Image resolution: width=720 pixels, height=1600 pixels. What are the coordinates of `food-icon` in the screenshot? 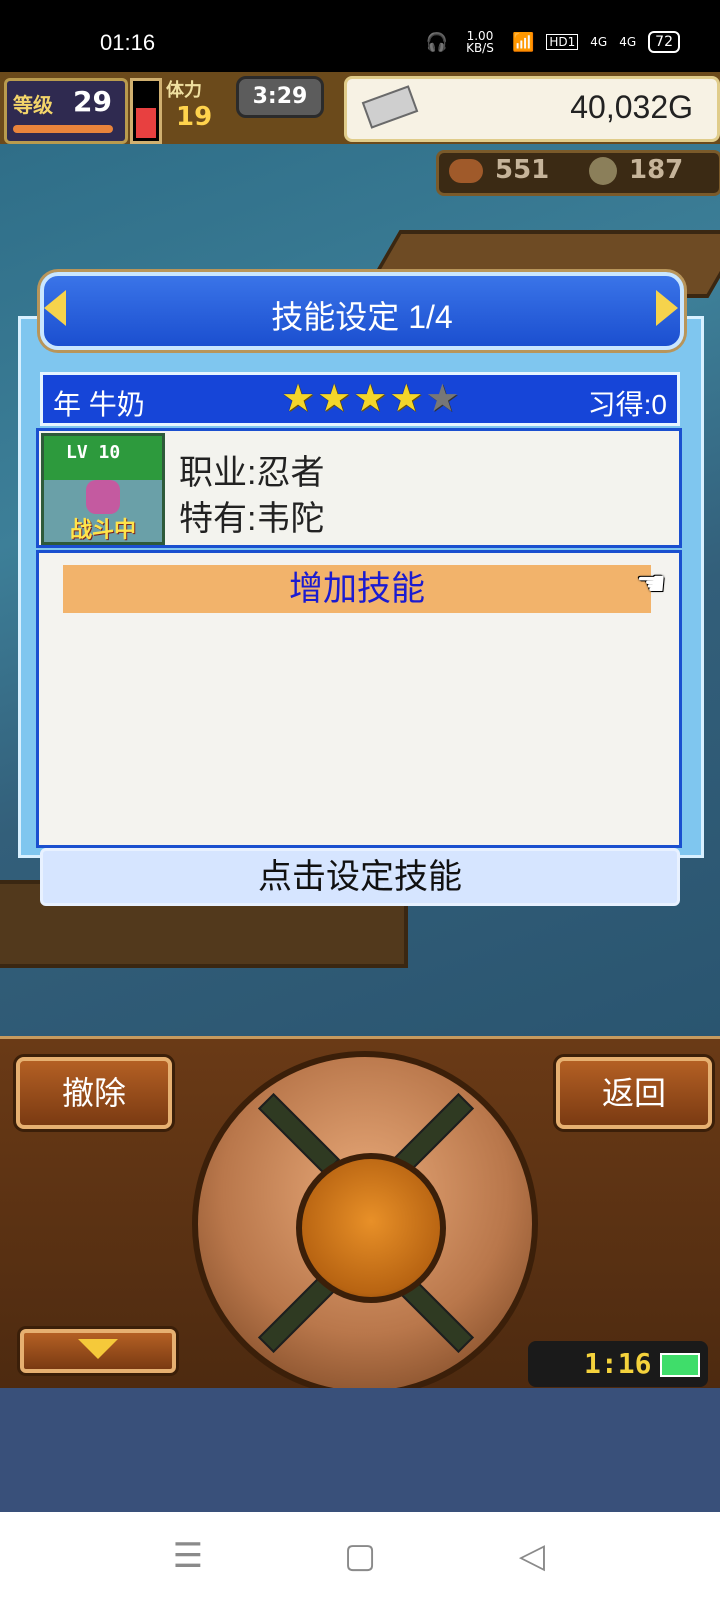 It's located at (466, 171).